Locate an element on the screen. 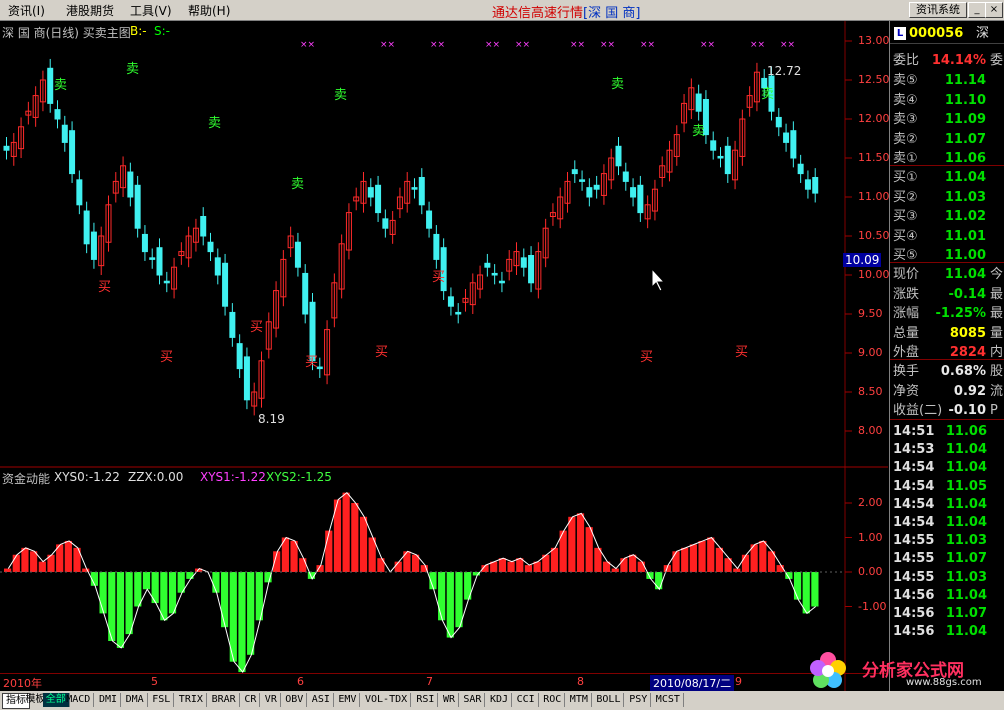  sell-level-row: 卖③ 11.09 is located at coordinates (939, 119).